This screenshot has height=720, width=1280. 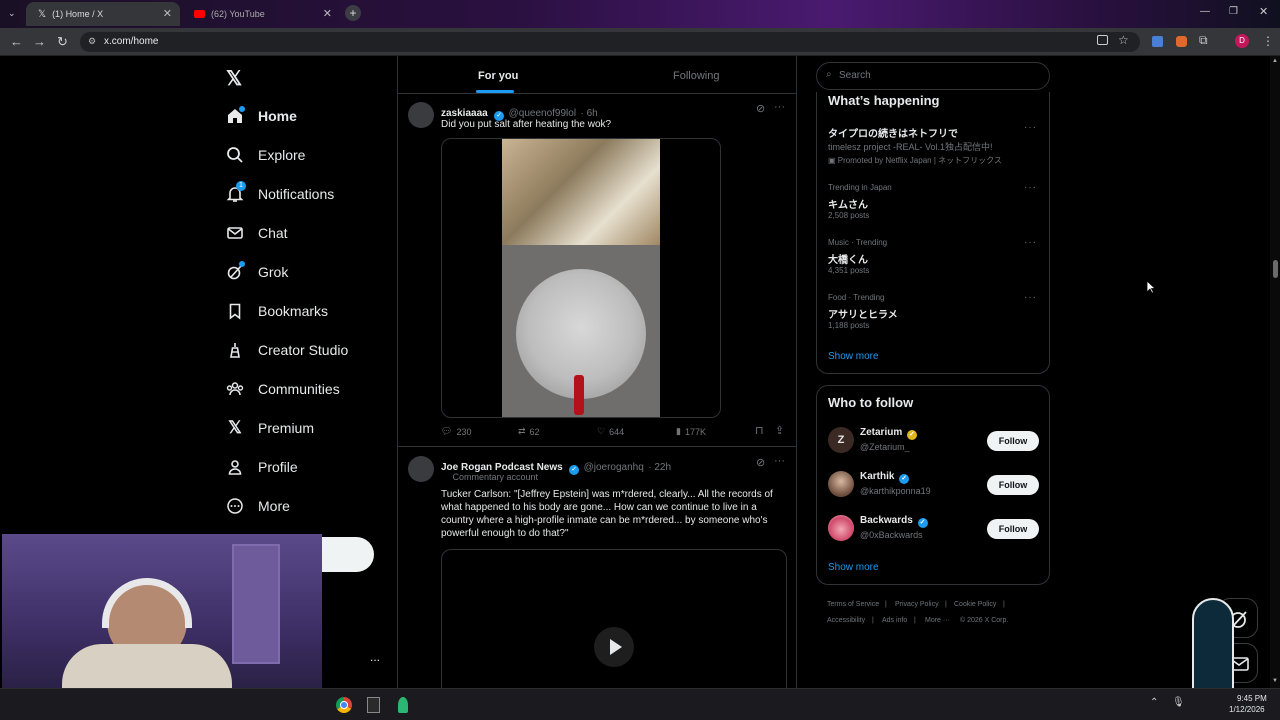 What do you see at coordinates (853, 567) in the screenshot?
I see `show-more-follow-link: Show more` at bounding box center [853, 567].